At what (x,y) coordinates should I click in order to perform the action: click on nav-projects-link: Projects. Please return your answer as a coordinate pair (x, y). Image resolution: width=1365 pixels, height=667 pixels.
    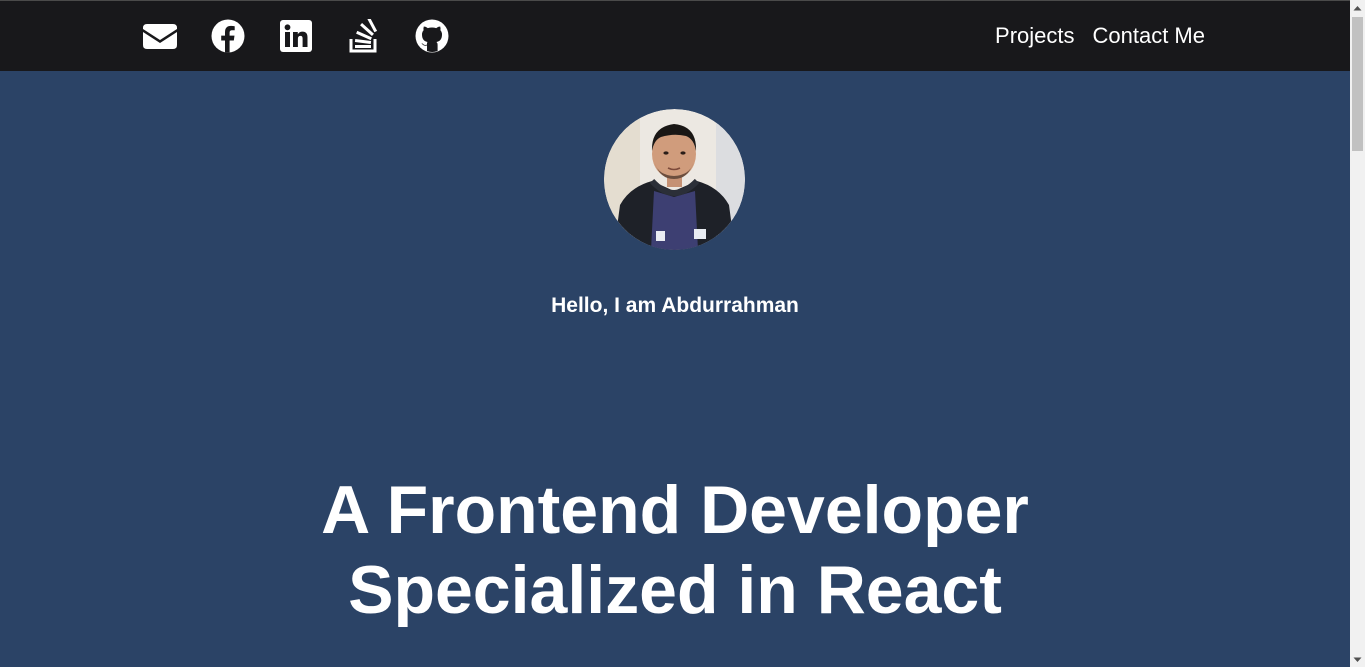
    Looking at the image, I should click on (1034, 36).